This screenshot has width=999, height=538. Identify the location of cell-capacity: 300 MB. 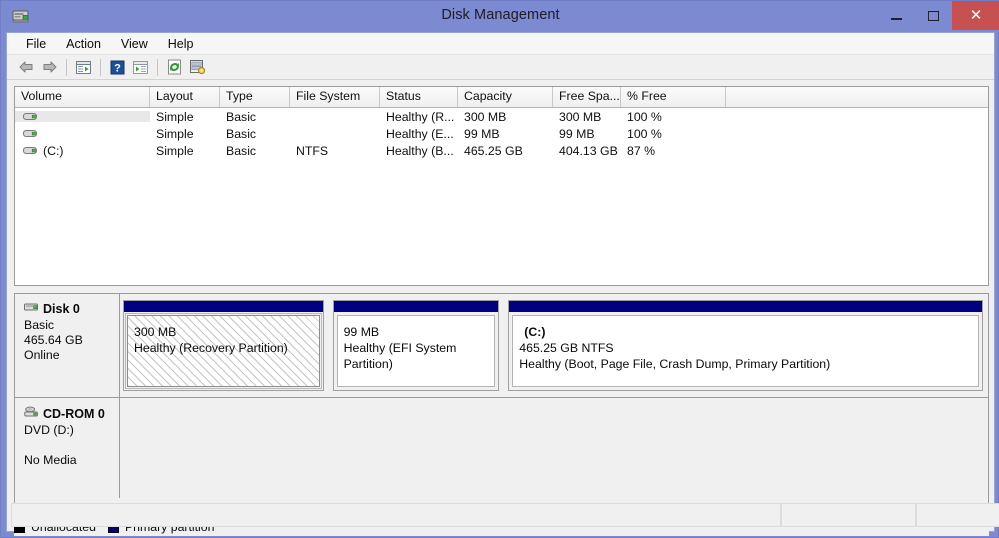
(485, 116).